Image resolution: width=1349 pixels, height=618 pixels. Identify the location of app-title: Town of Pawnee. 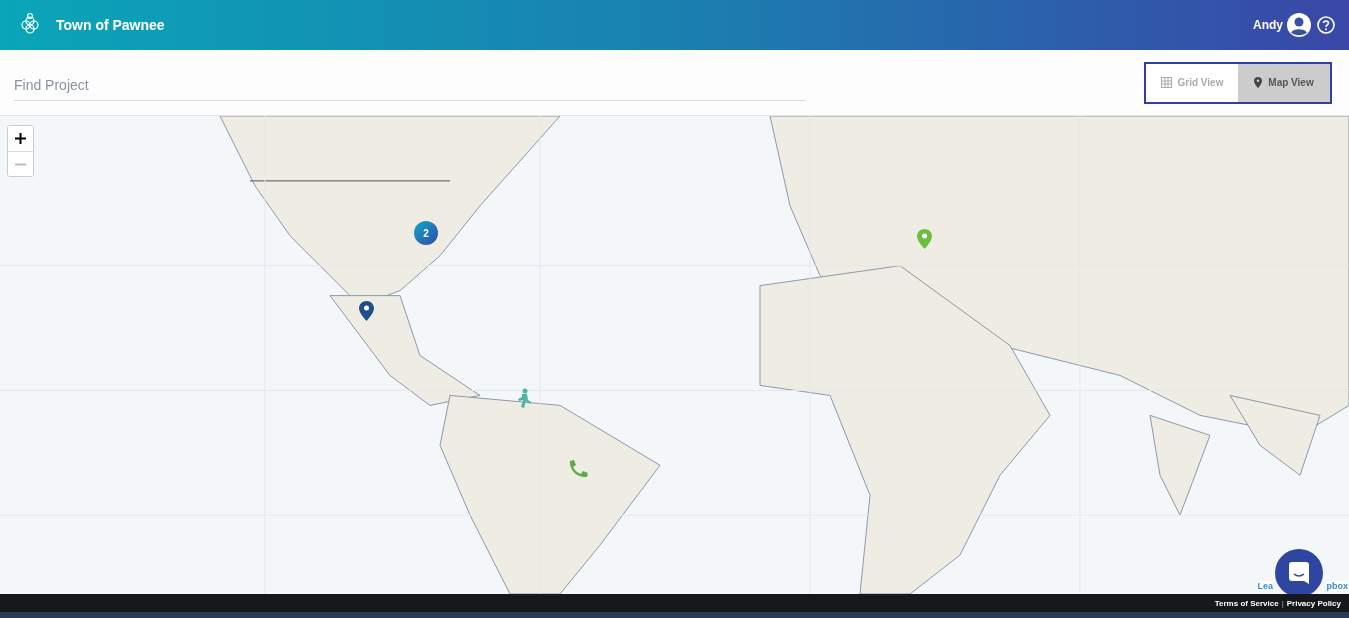
(111, 25).